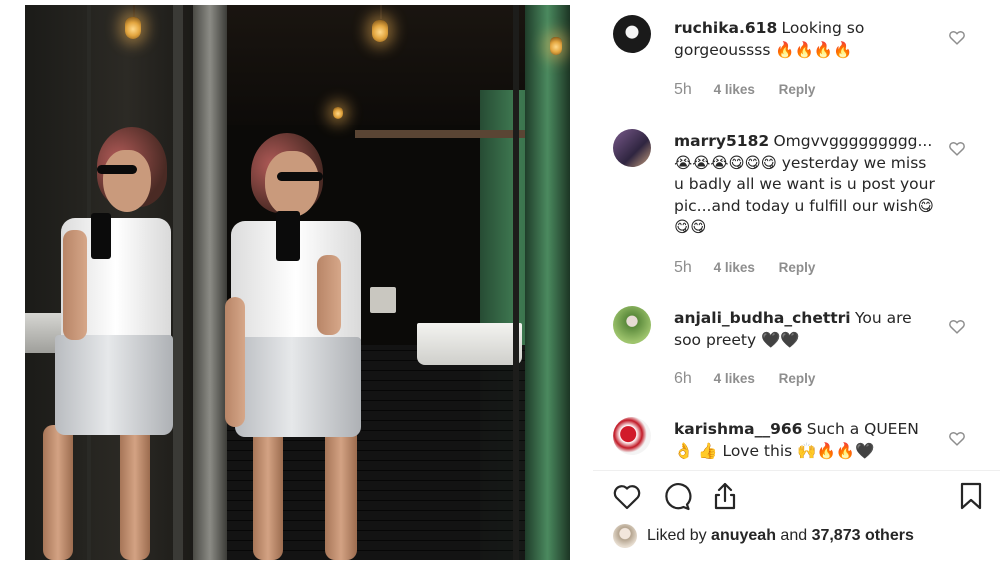  Describe the element at coordinates (738, 429) in the screenshot. I see `comment-username: karishma__966` at that location.